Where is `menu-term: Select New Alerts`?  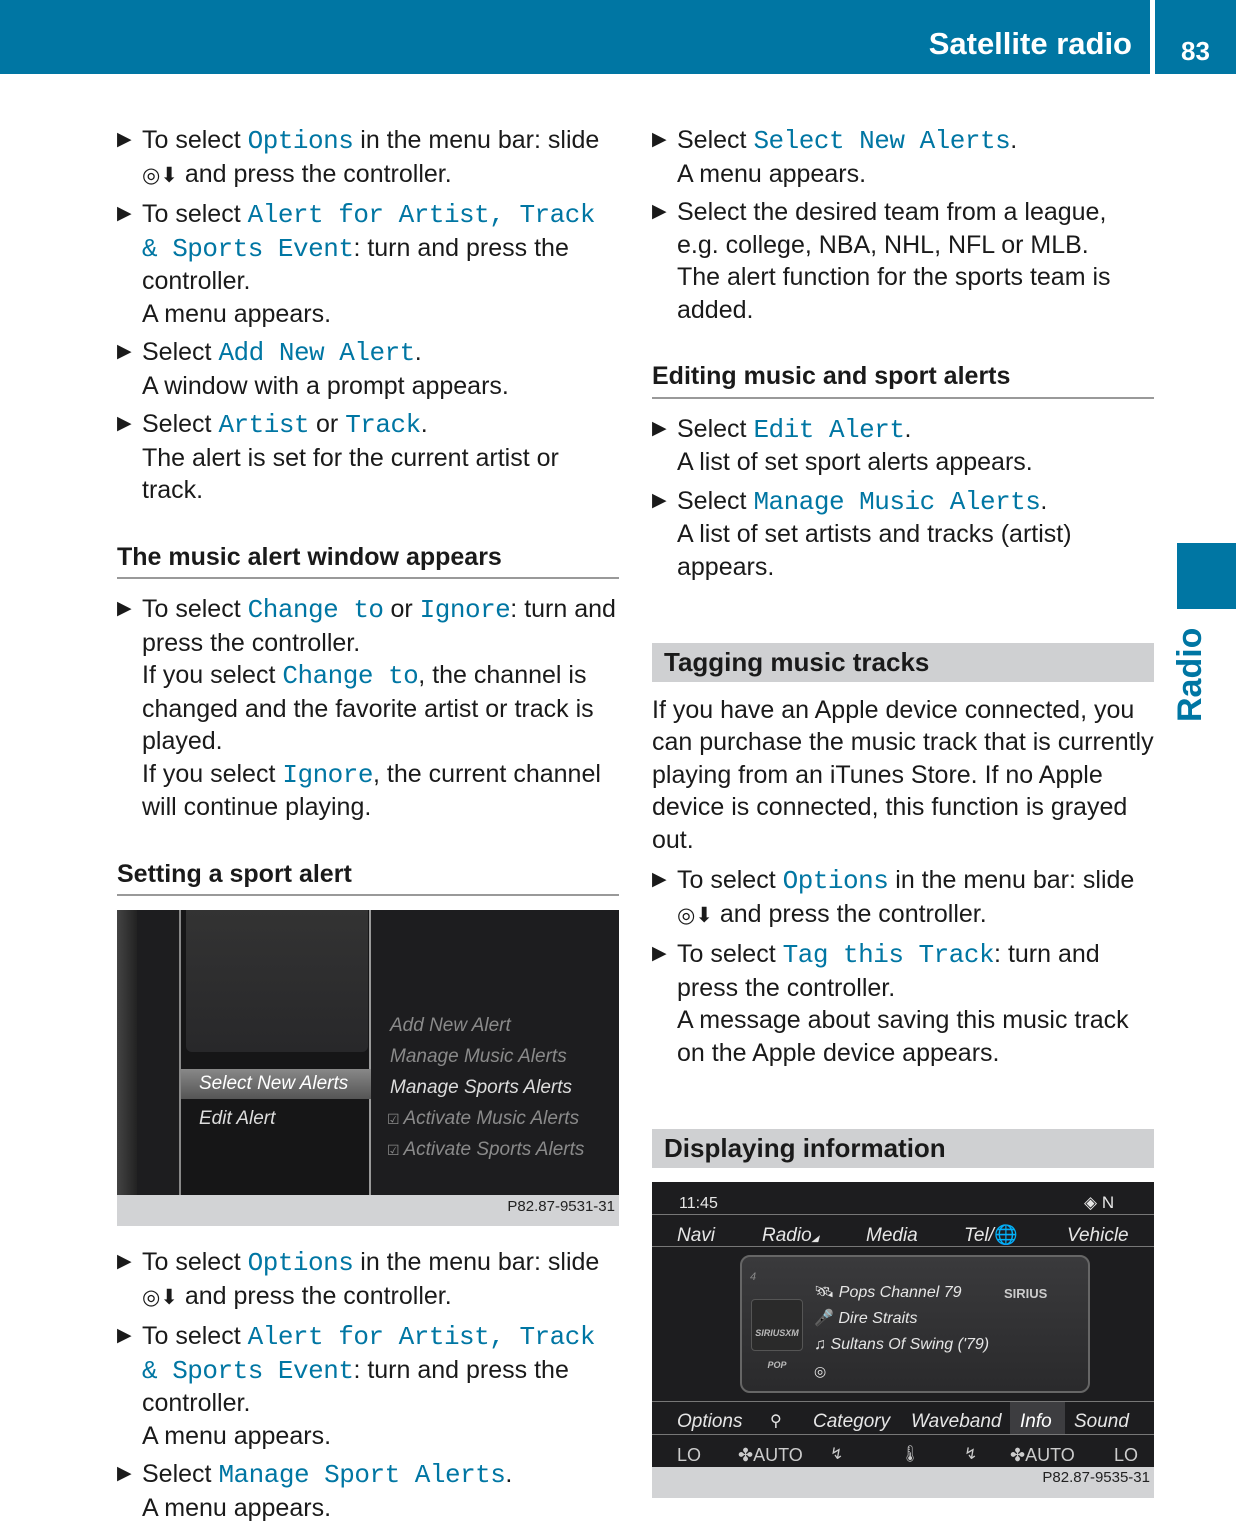
menu-term: Select New Alerts is located at coordinates (882, 141).